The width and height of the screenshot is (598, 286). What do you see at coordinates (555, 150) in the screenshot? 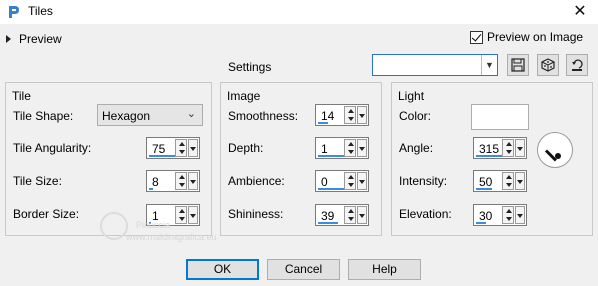
I see `angle-dial` at bounding box center [555, 150].